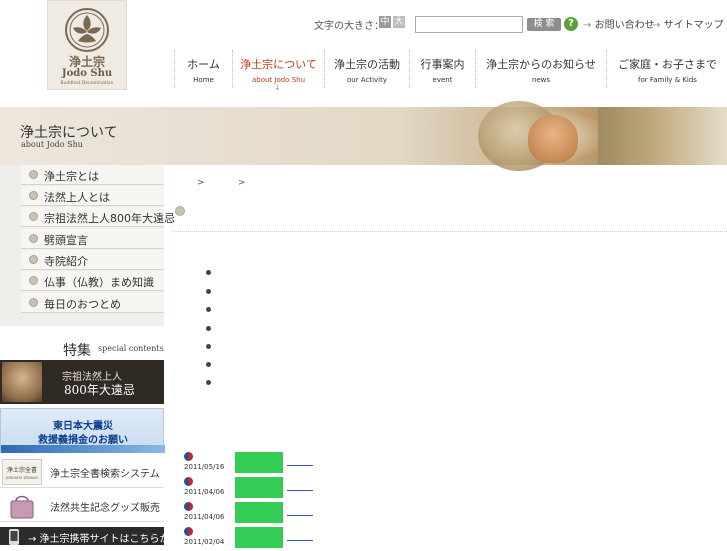 Image resolution: width=727 pixels, height=551 pixels. I want to click on sidebar-item-knowledge: 仏事（仏教）まめ知識, so click(92, 281).